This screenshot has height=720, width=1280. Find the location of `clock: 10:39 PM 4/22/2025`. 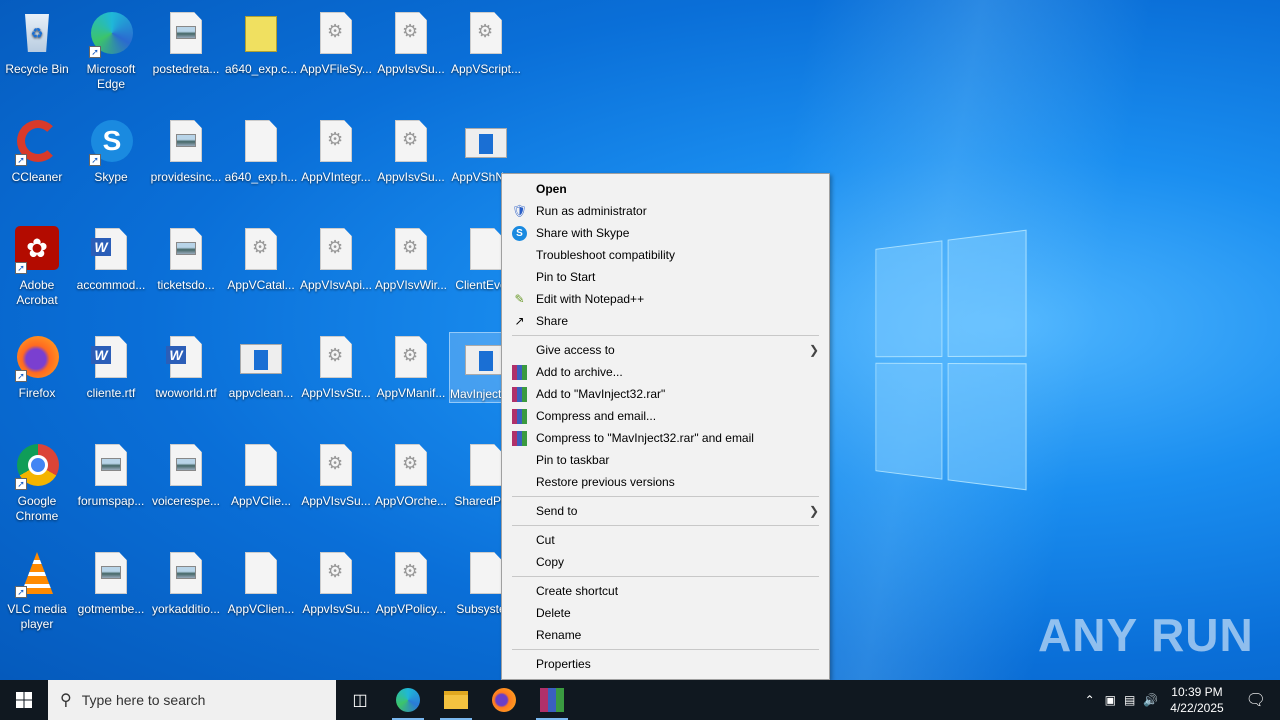

clock: 10:39 PM 4/22/2025 is located at coordinates (1196, 700).